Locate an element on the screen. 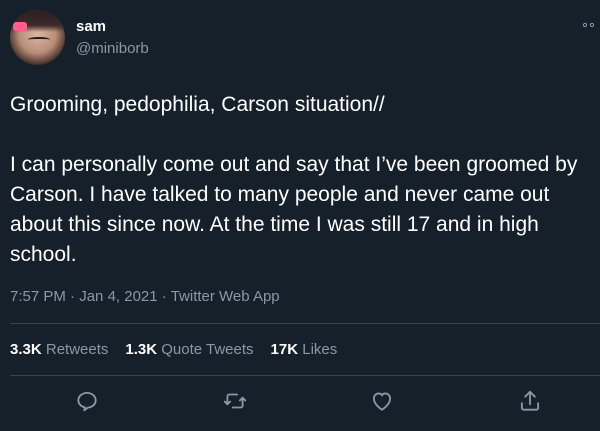 The width and height of the screenshot is (600, 431). tweet-stats: 3.3K Retweets 1.3K Quote Tweets 17K Likes is located at coordinates (182, 349).